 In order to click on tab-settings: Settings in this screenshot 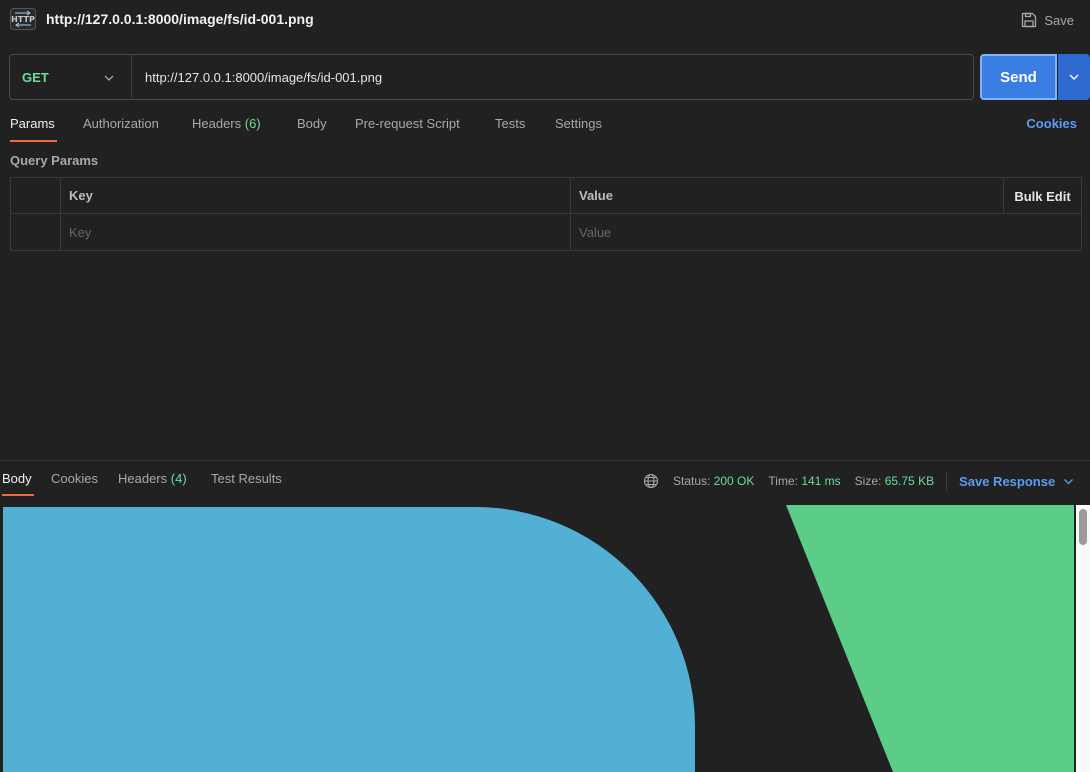, I will do `click(578, 123)`.